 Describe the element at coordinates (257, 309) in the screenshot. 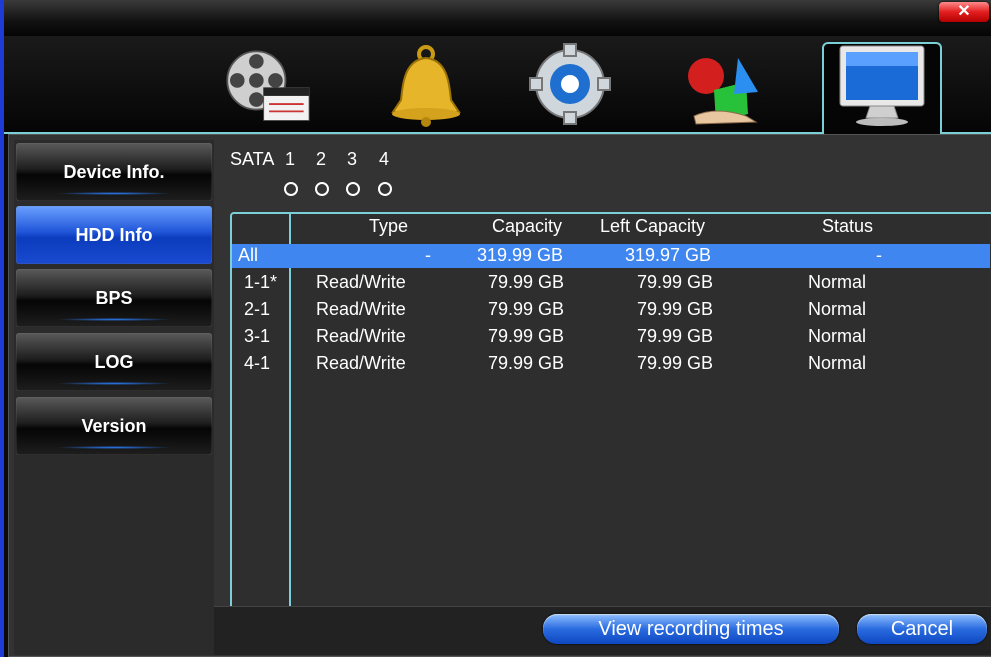

I see `row-id: 2-1` at that location.